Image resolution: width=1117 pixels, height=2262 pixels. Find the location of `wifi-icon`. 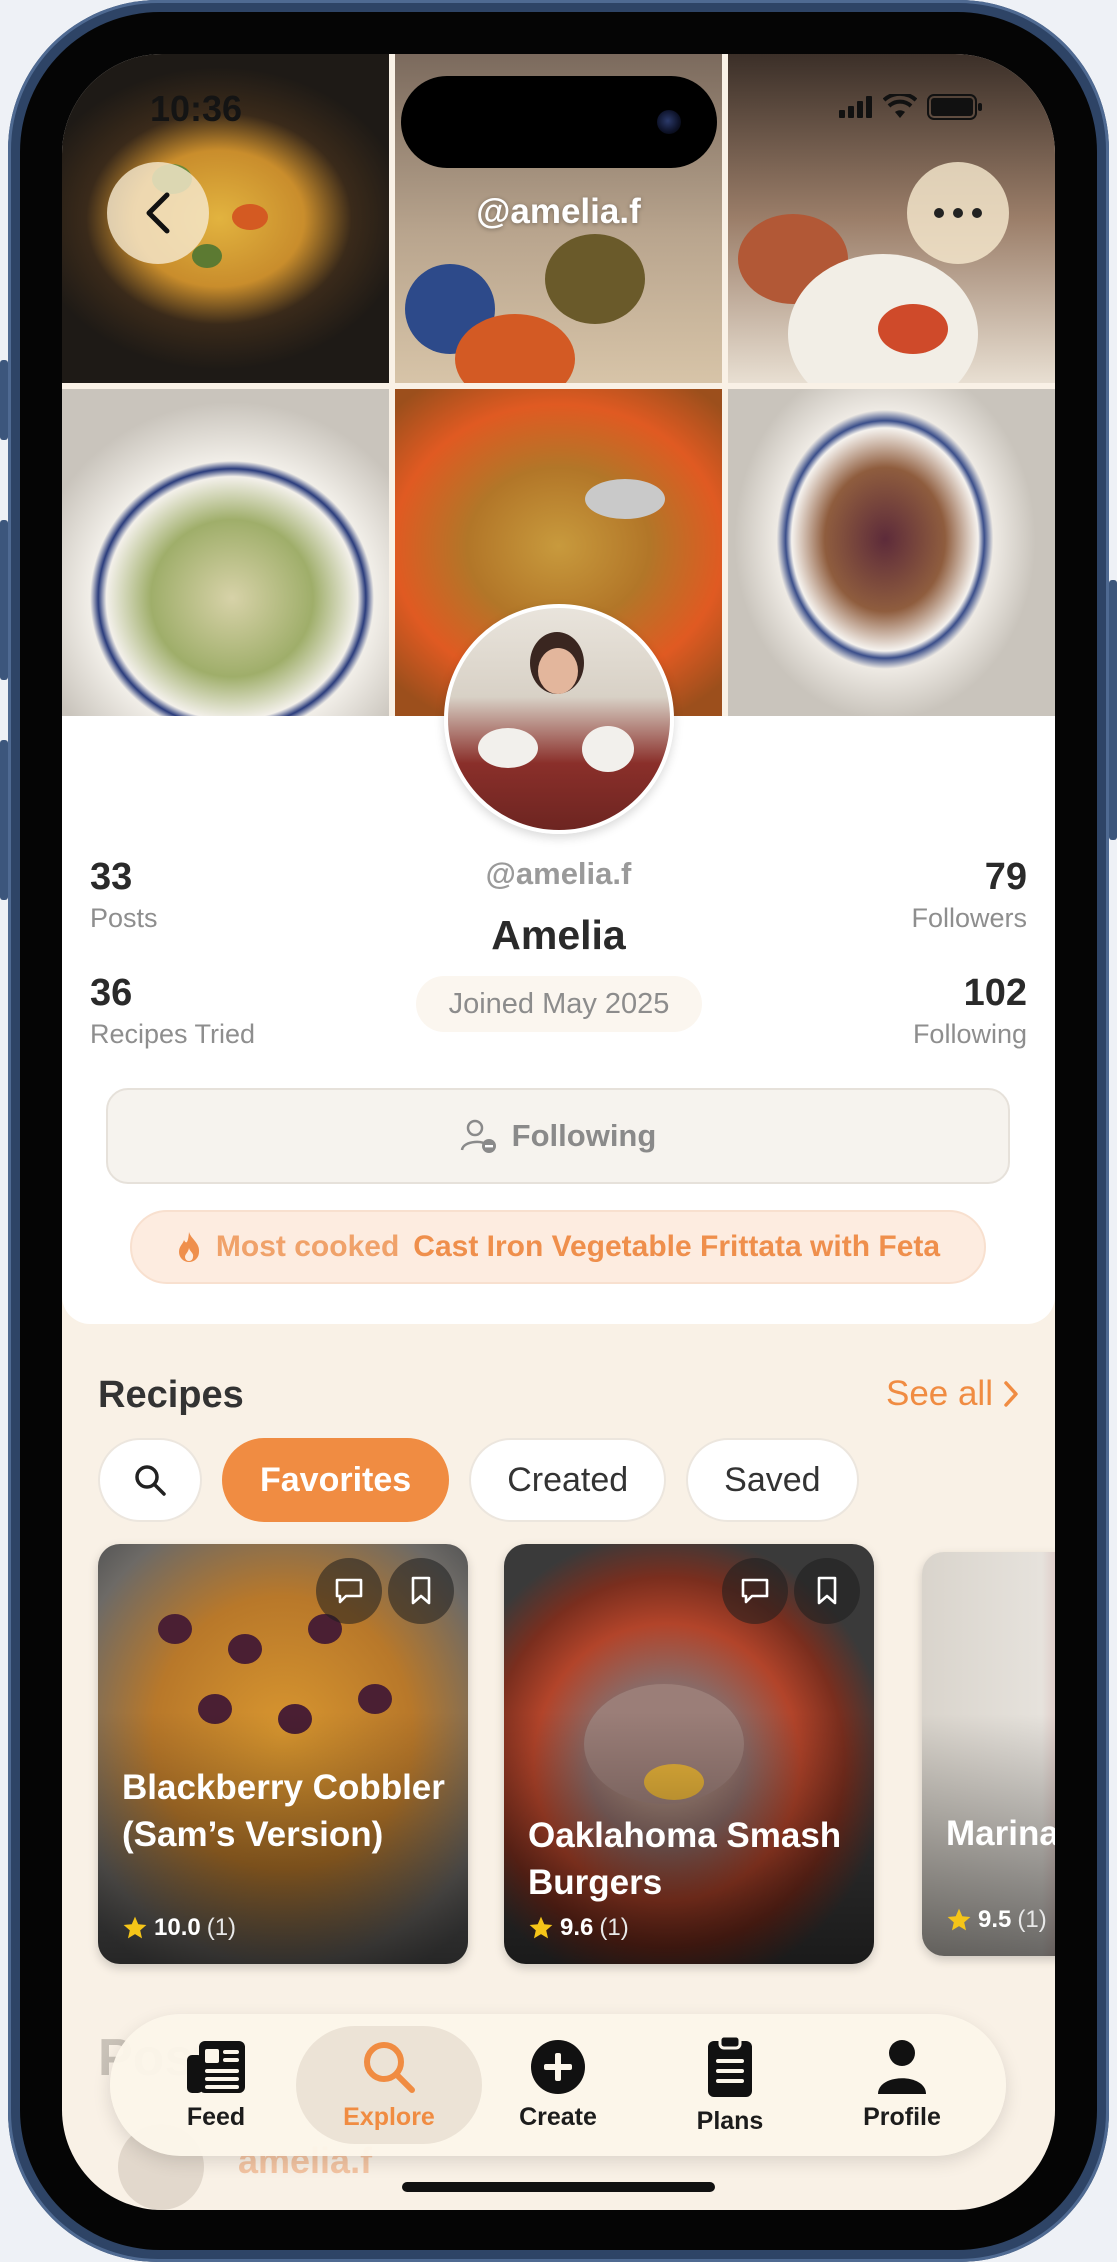

wifi-icon is located at coordinates (900, 106).